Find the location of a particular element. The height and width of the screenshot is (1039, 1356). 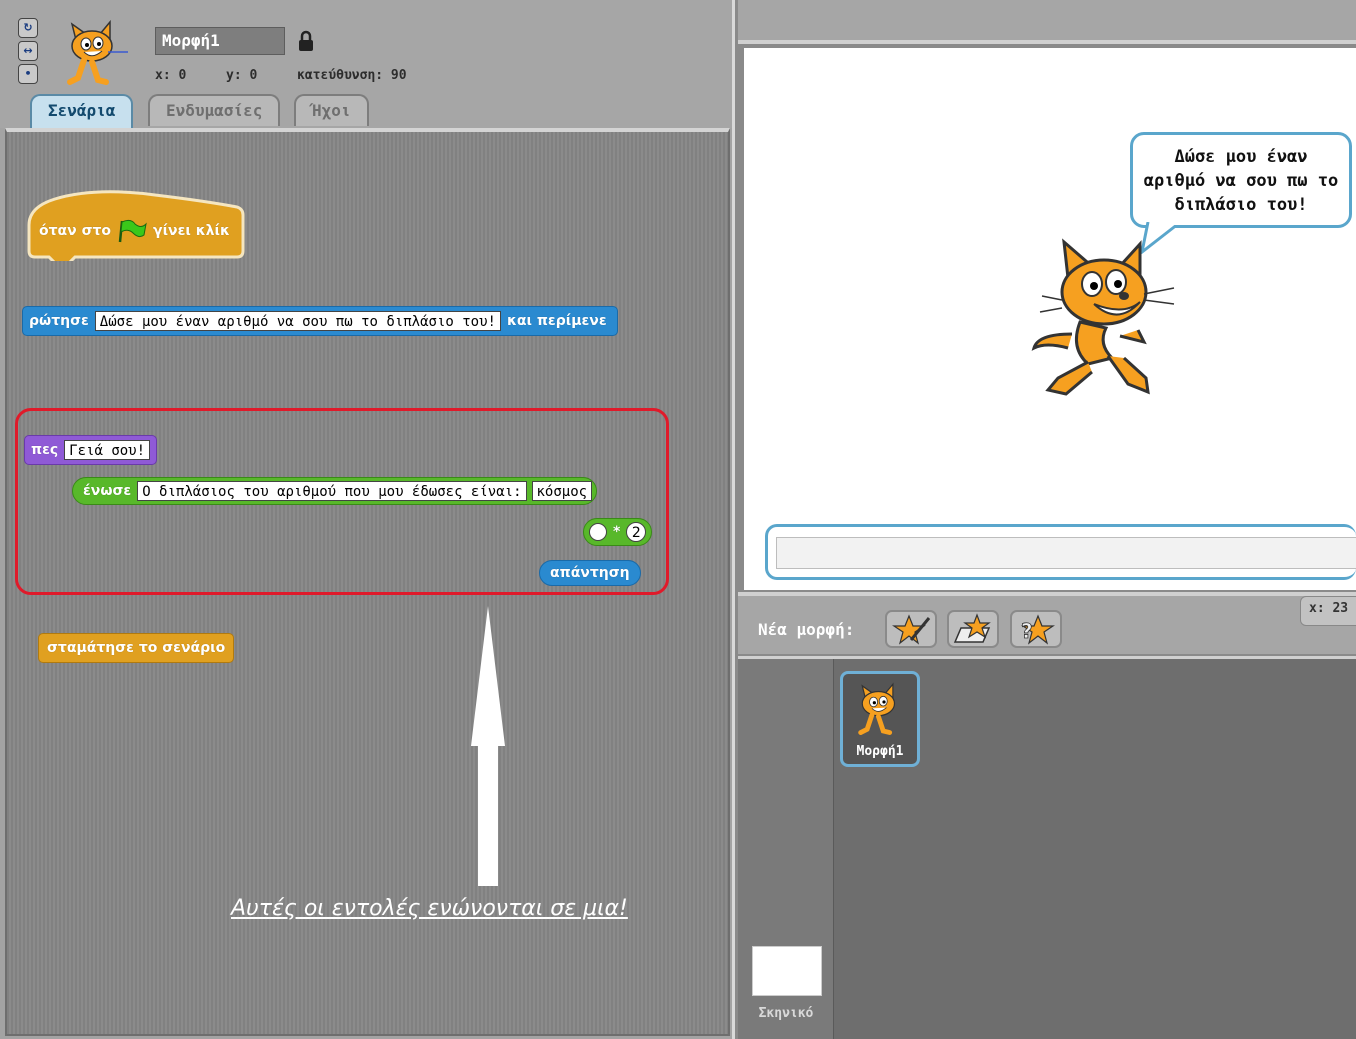

highlight-box is located at coordinates (342, 501).